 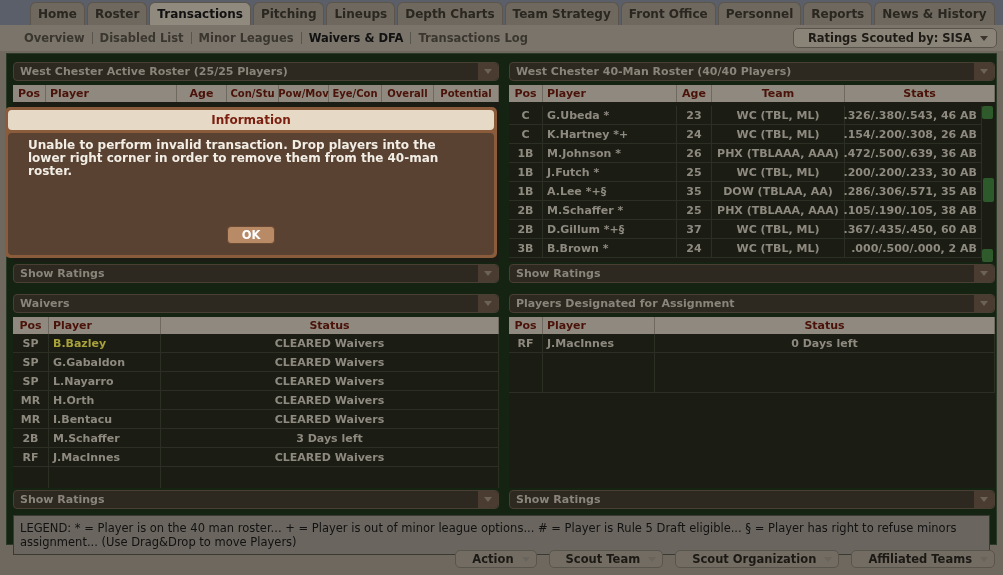 What do you see at coordinates (105, 362) in the screenshot?
I see `table-cell: G.Gabaldon` at bounding box center [105, 362].